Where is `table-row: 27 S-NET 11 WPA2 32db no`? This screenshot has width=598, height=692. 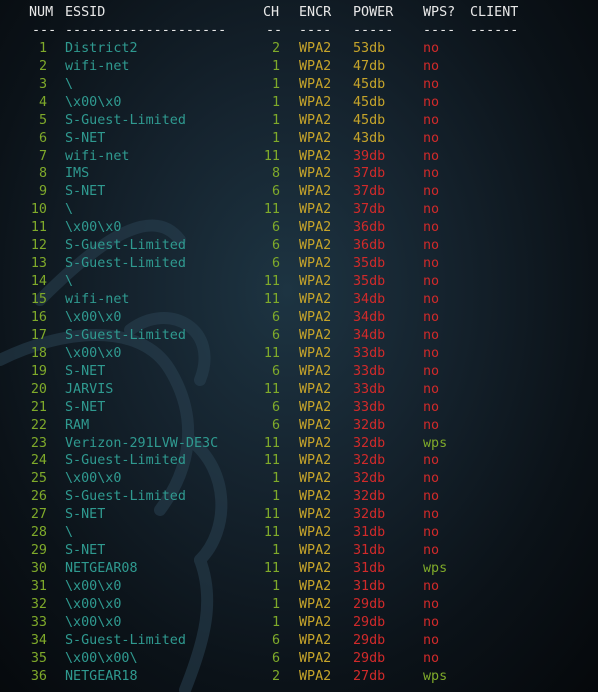
table-row: 27 S-NET 11 WPA2 32db no is located at coordinates (299, 515).